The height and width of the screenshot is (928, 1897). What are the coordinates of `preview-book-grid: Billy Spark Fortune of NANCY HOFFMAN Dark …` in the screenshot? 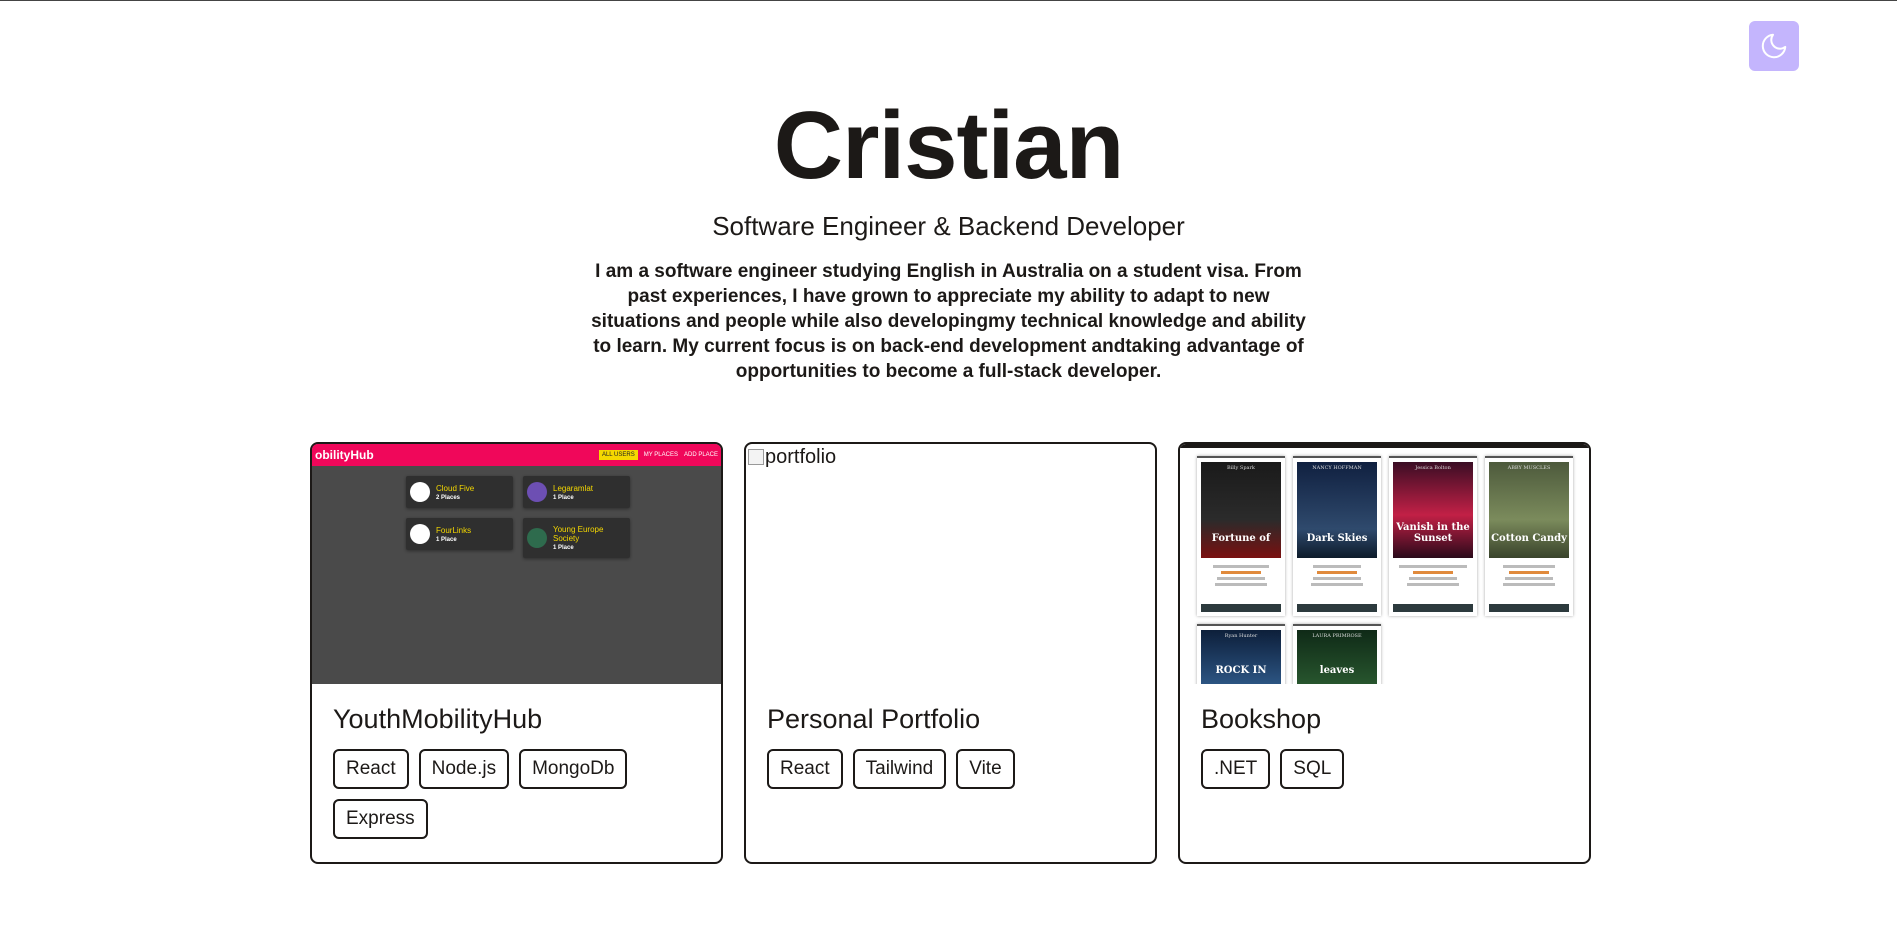 It's located at (1385, 570).